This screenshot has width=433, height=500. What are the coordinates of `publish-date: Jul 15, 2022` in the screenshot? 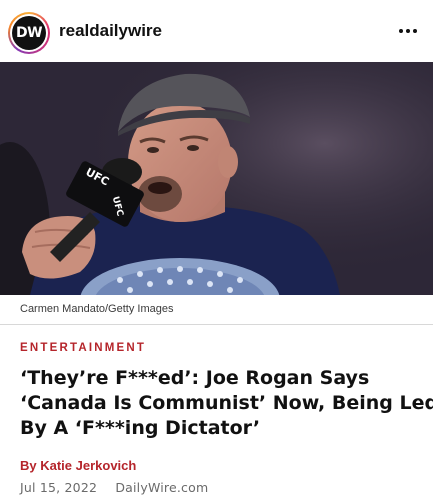 It's located at (59, 487).